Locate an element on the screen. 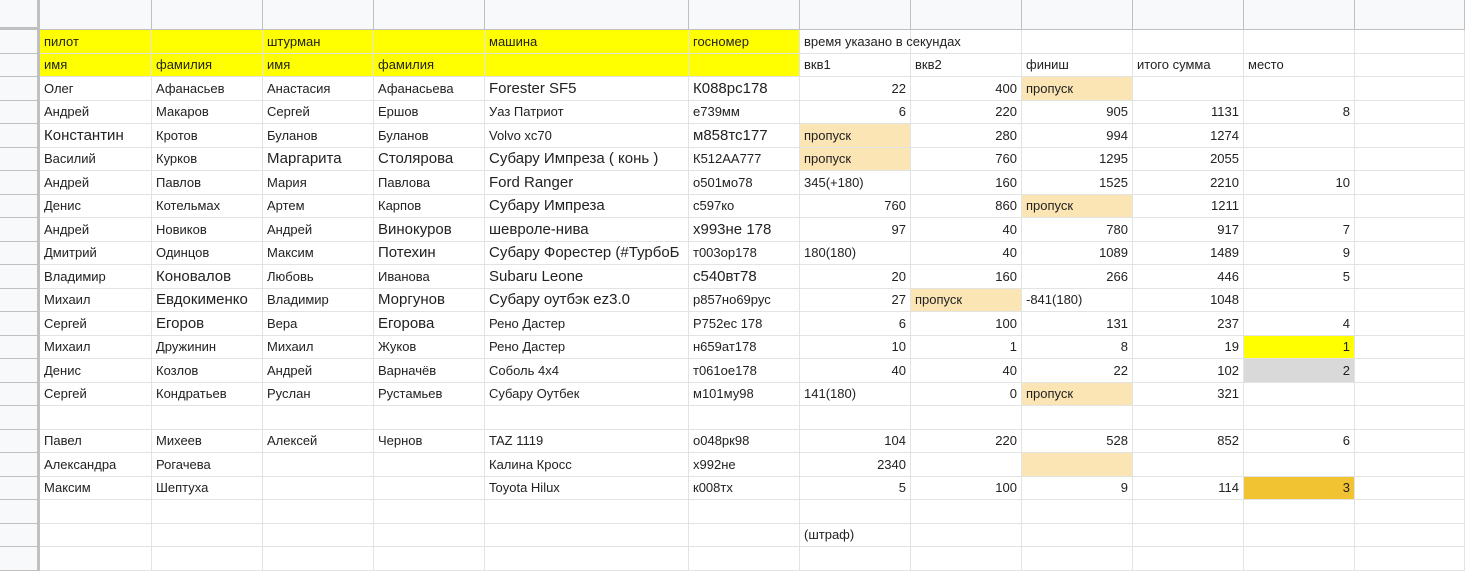  cell-g3: 22 is located at coordinates (855, 89).